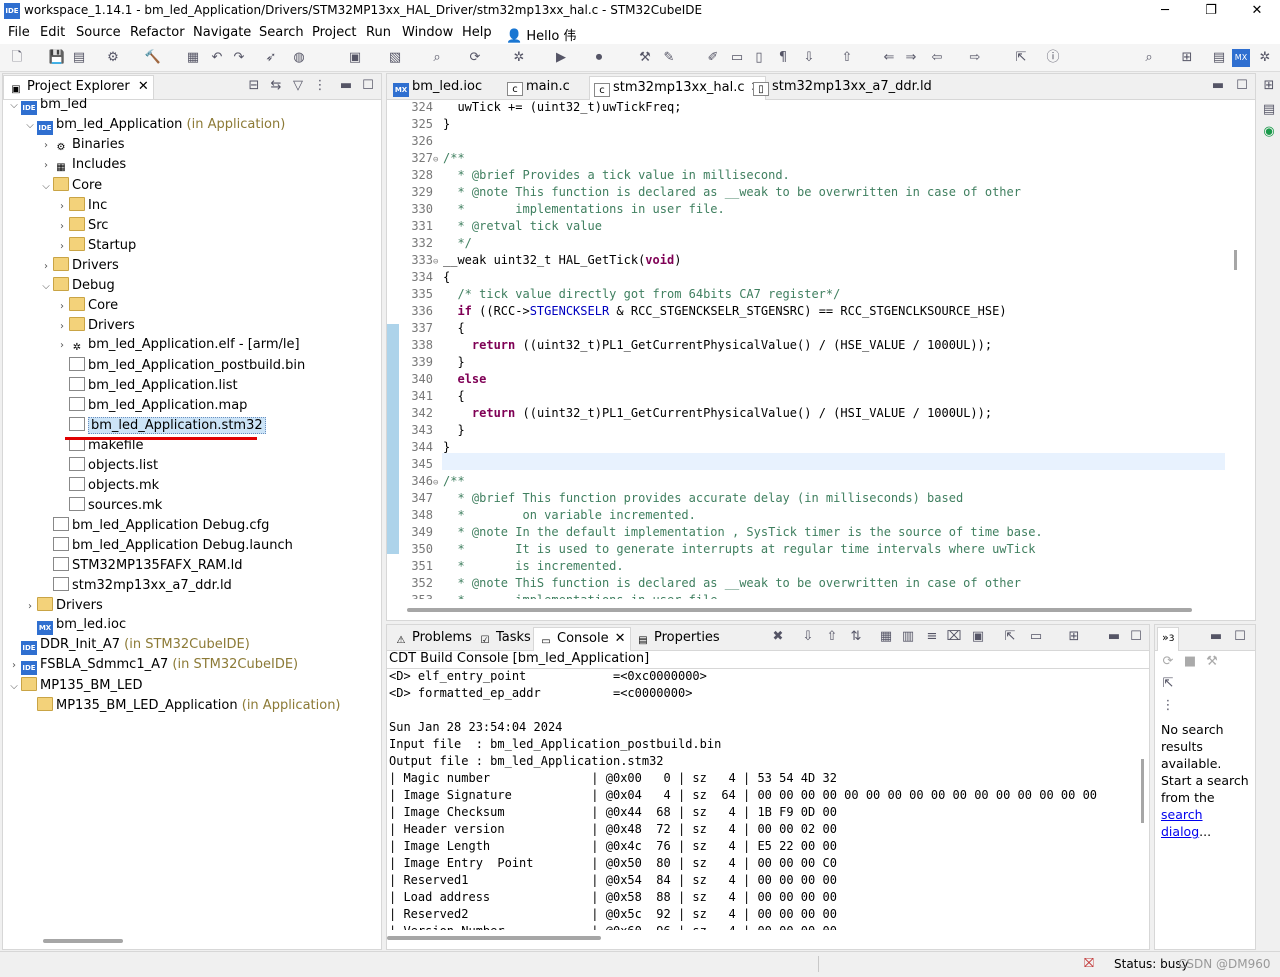 The image size is (1280, 977). What do you see at coordinates (932, 637) in the screenshot?
I see `word-wrap-icon: ≡` at bounding box center [932, 637].